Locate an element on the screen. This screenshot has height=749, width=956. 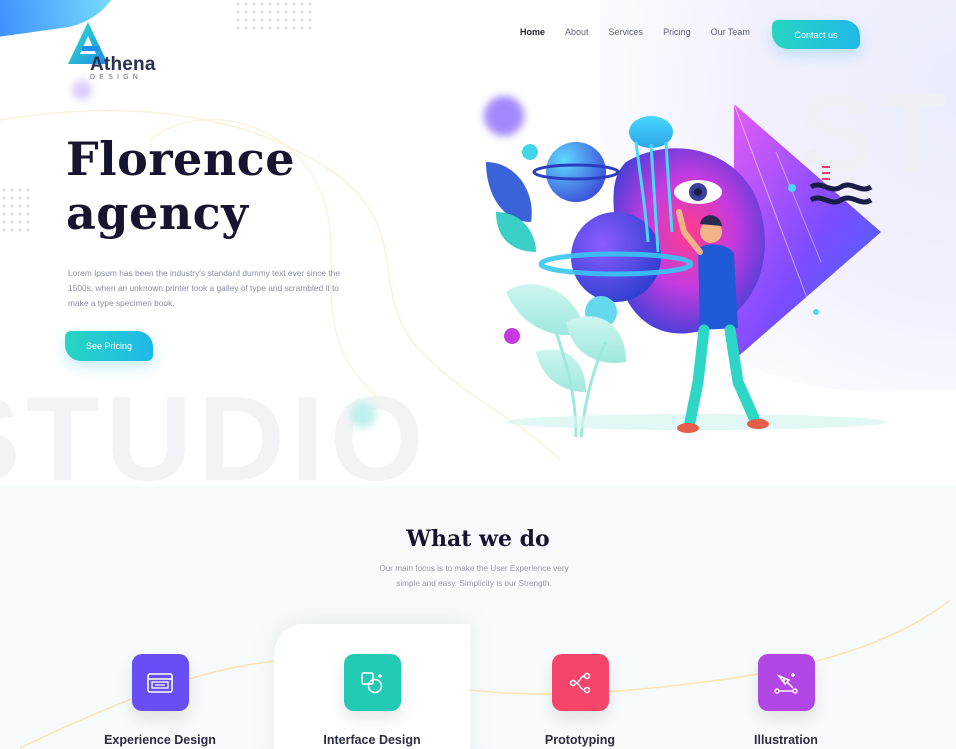
service-interface-design: Interface Design is located at coordinates (372, 700).